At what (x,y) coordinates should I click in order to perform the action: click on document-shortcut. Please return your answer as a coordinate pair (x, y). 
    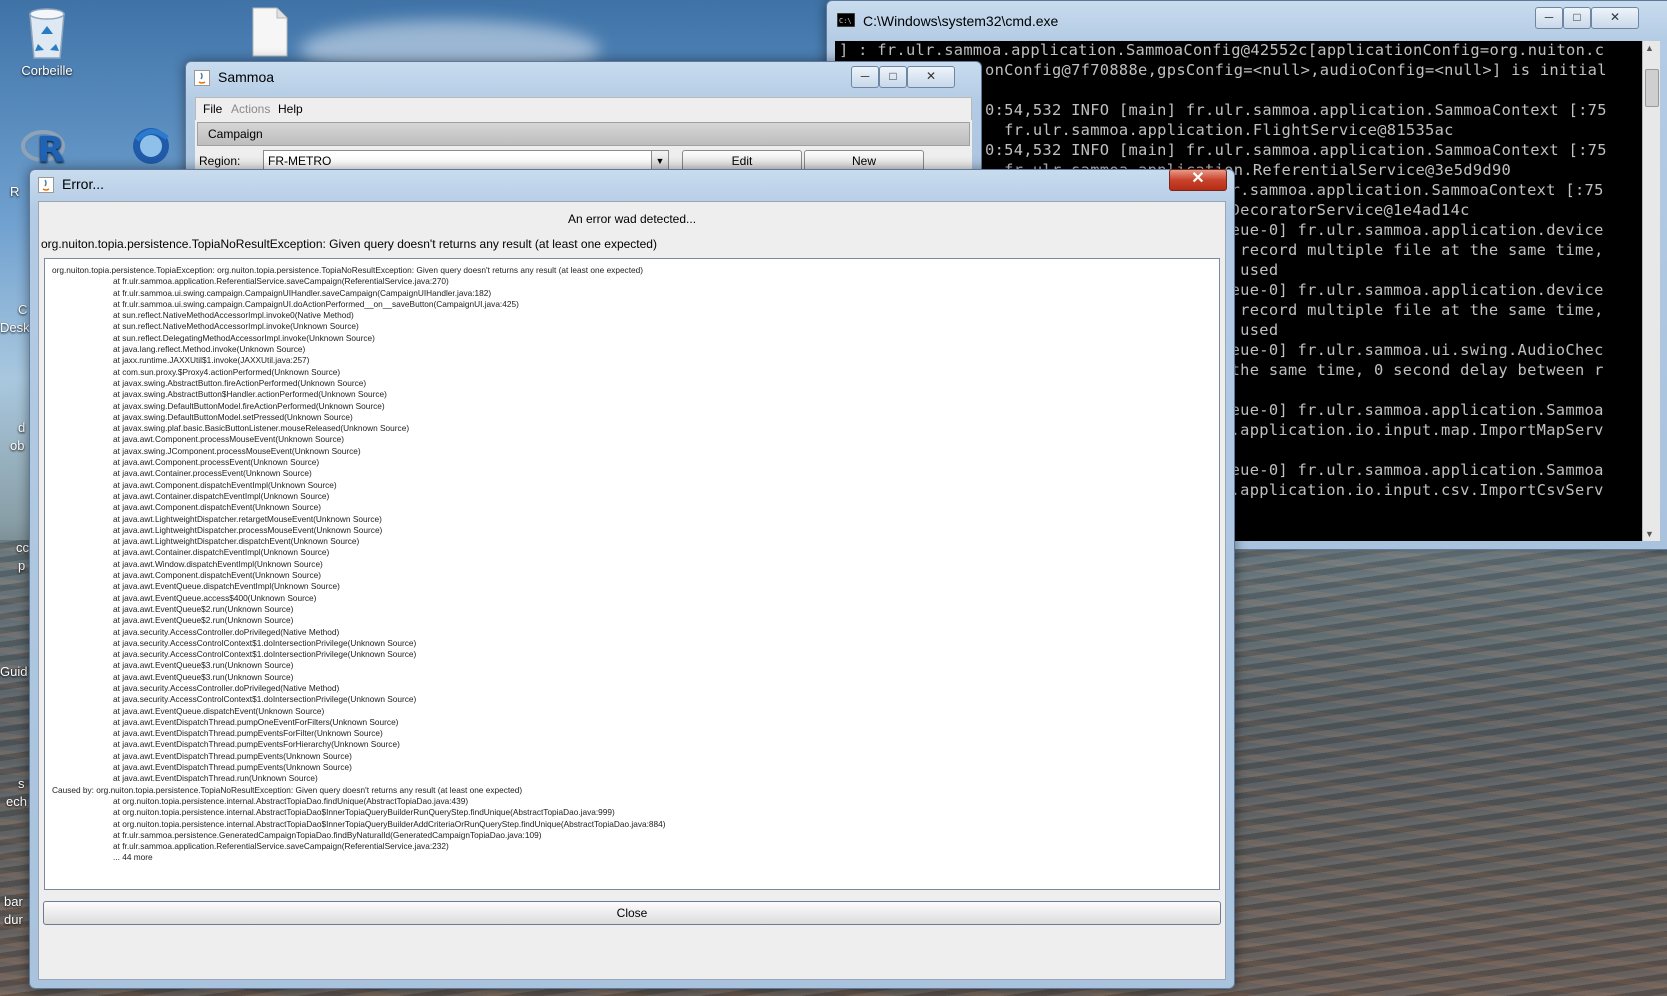
    Looking at the image, I should click on (269, 33).